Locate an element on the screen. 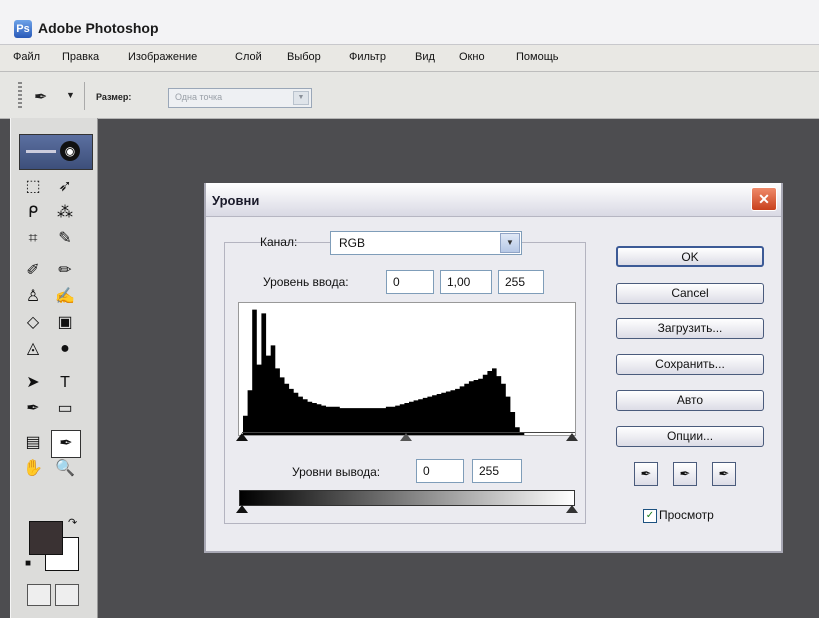 Image resolution: width=819 pixels, height=618 pixels. options-bar: ✒ ▼ Размер: Одна точка ▼ is located at coordinates (409, 95).